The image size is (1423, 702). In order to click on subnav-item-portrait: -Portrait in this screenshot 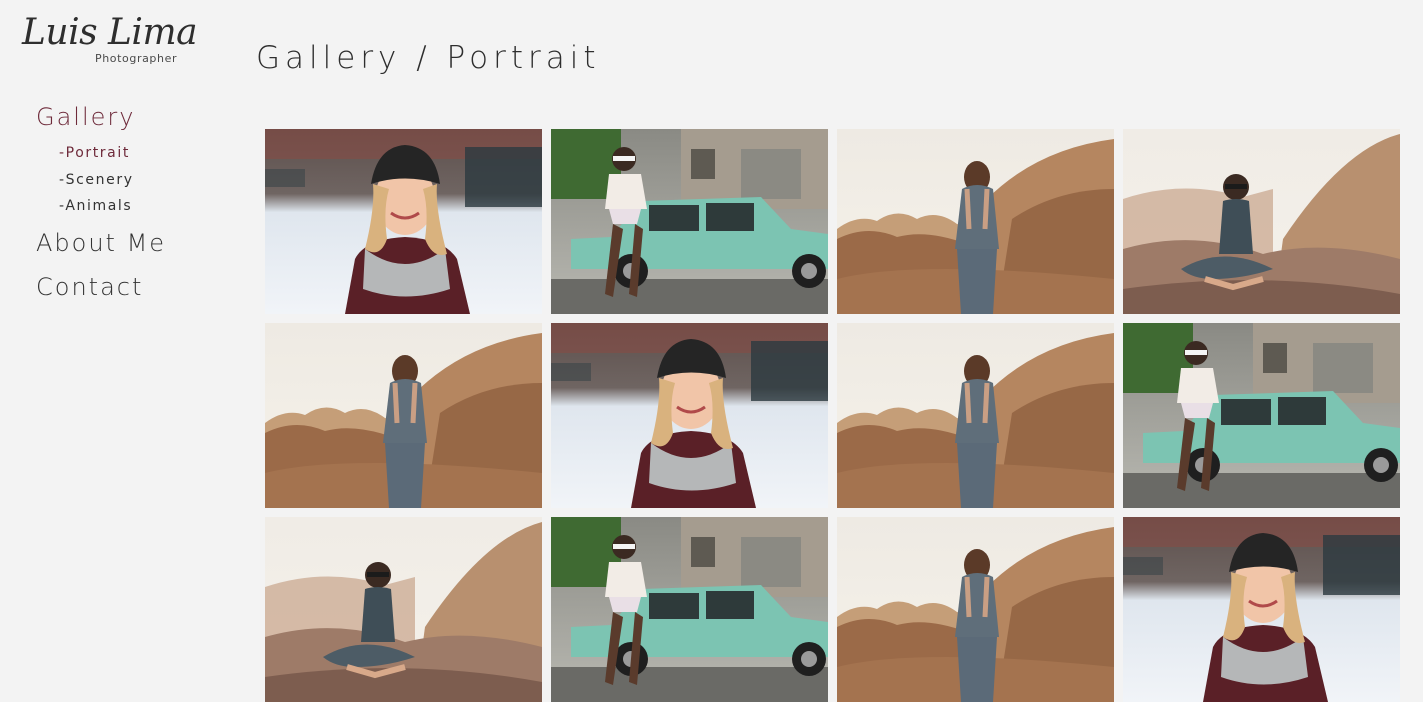, I will do `click(147, 153)`.